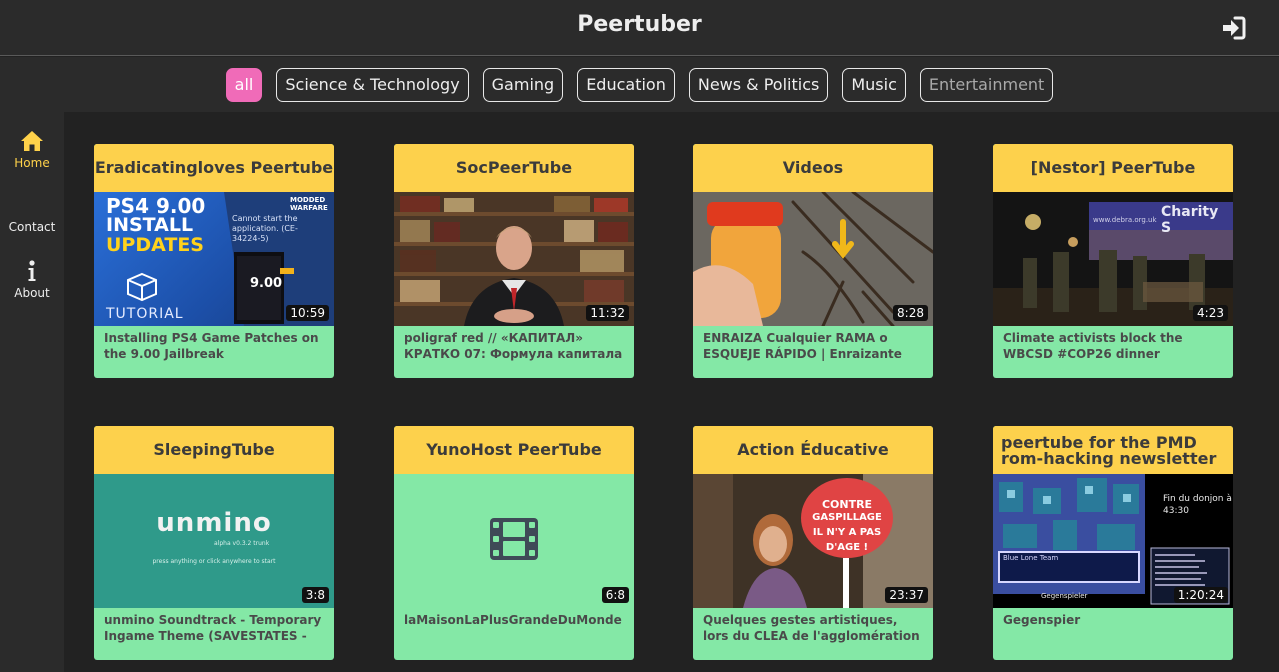 The image size is (1279, 672). Describe the element at coordinates (813, 450) in the screenshot. I see `instance-name: Action Éducative` at that location.